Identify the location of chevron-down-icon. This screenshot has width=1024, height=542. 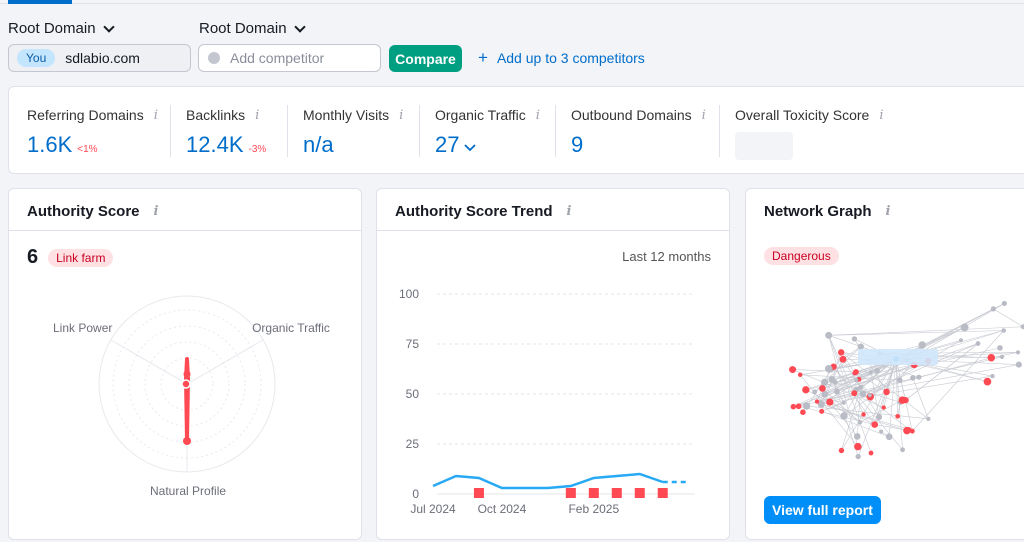
(470, 148).